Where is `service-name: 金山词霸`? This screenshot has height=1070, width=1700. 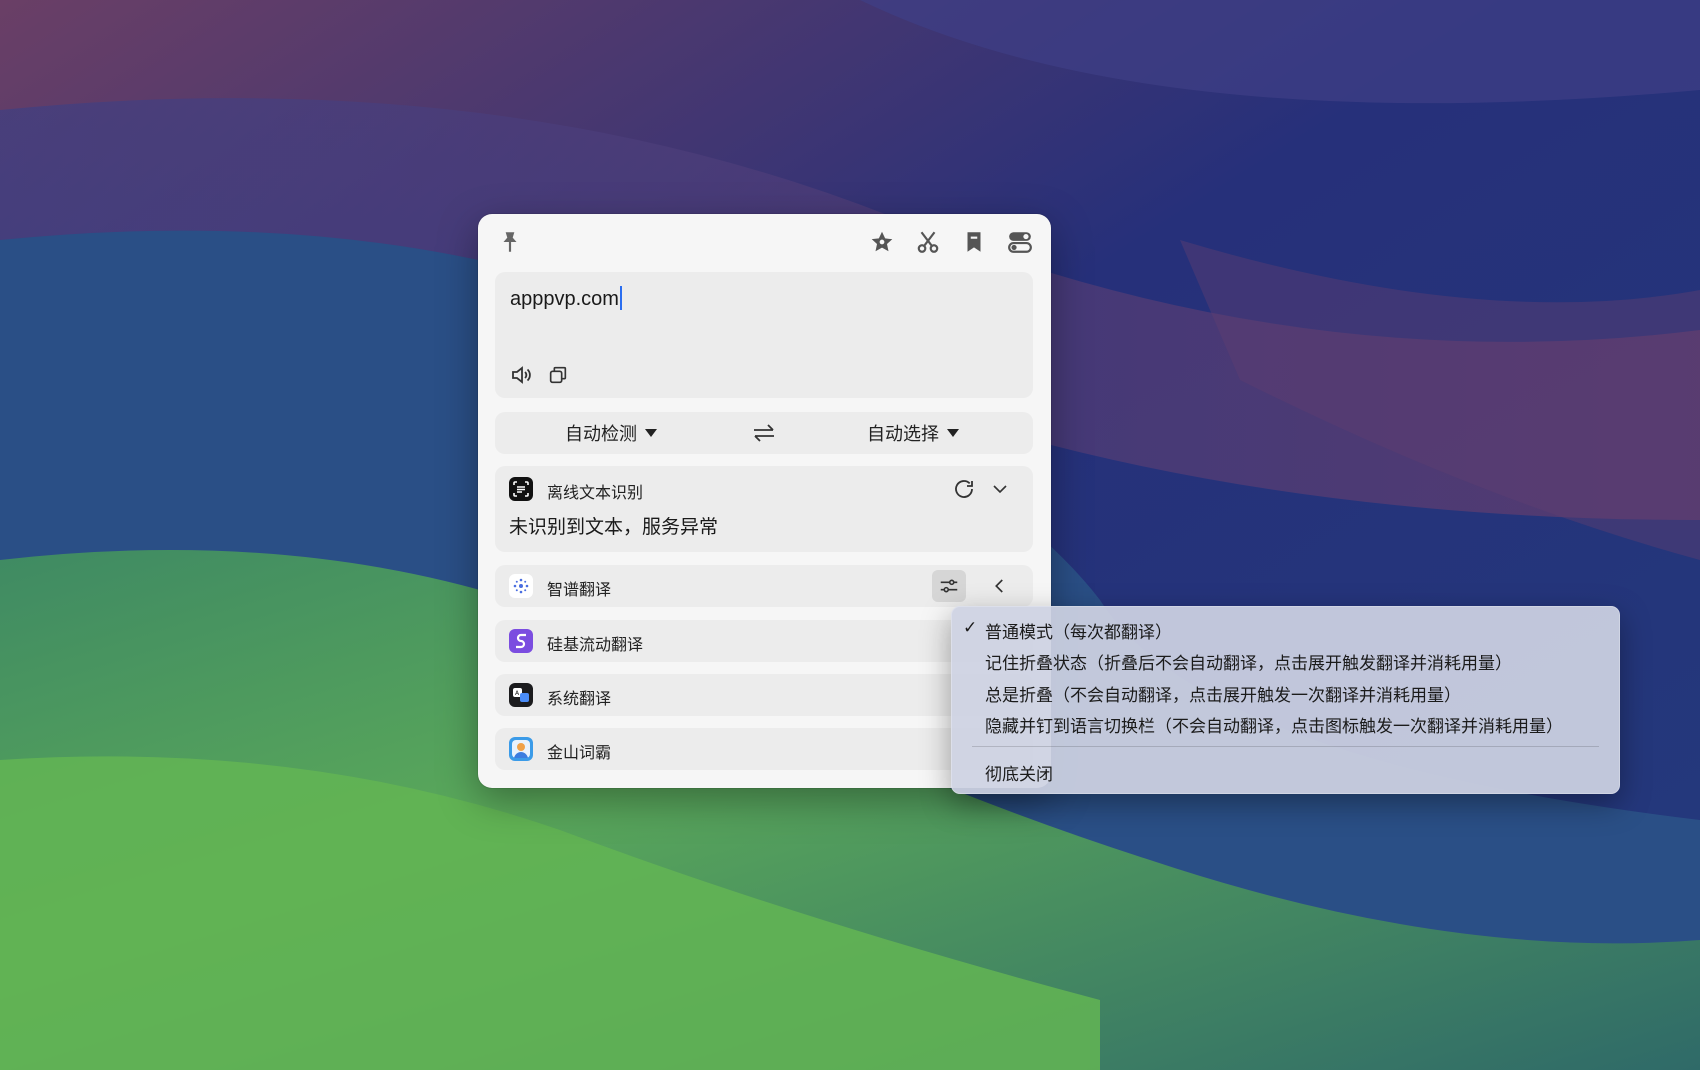 service-name: 金山词霸 is located at coordinates (579, 752).